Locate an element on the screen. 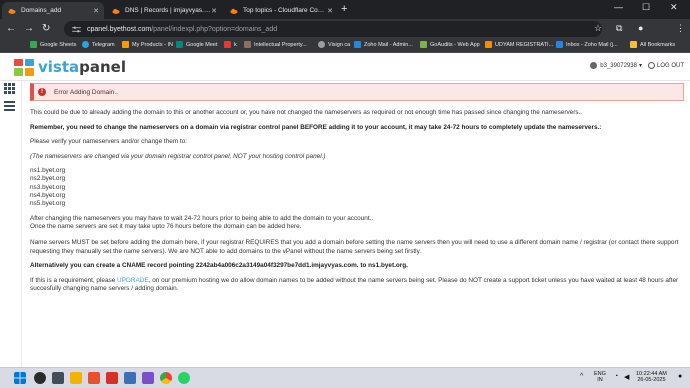  zoho-icon is located at coordinates (357, 44).